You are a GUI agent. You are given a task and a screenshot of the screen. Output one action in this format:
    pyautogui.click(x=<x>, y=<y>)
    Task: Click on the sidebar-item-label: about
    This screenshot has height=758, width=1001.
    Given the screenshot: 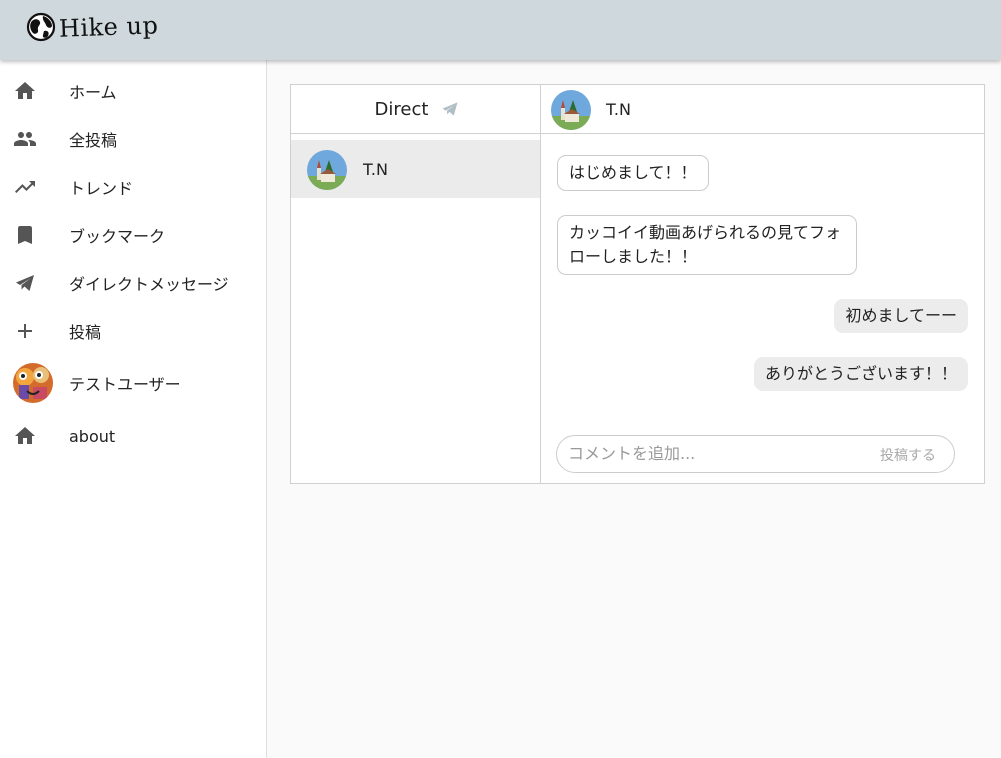 What is the action you would take?
    pyautogui.click(x=92, y=436)
    